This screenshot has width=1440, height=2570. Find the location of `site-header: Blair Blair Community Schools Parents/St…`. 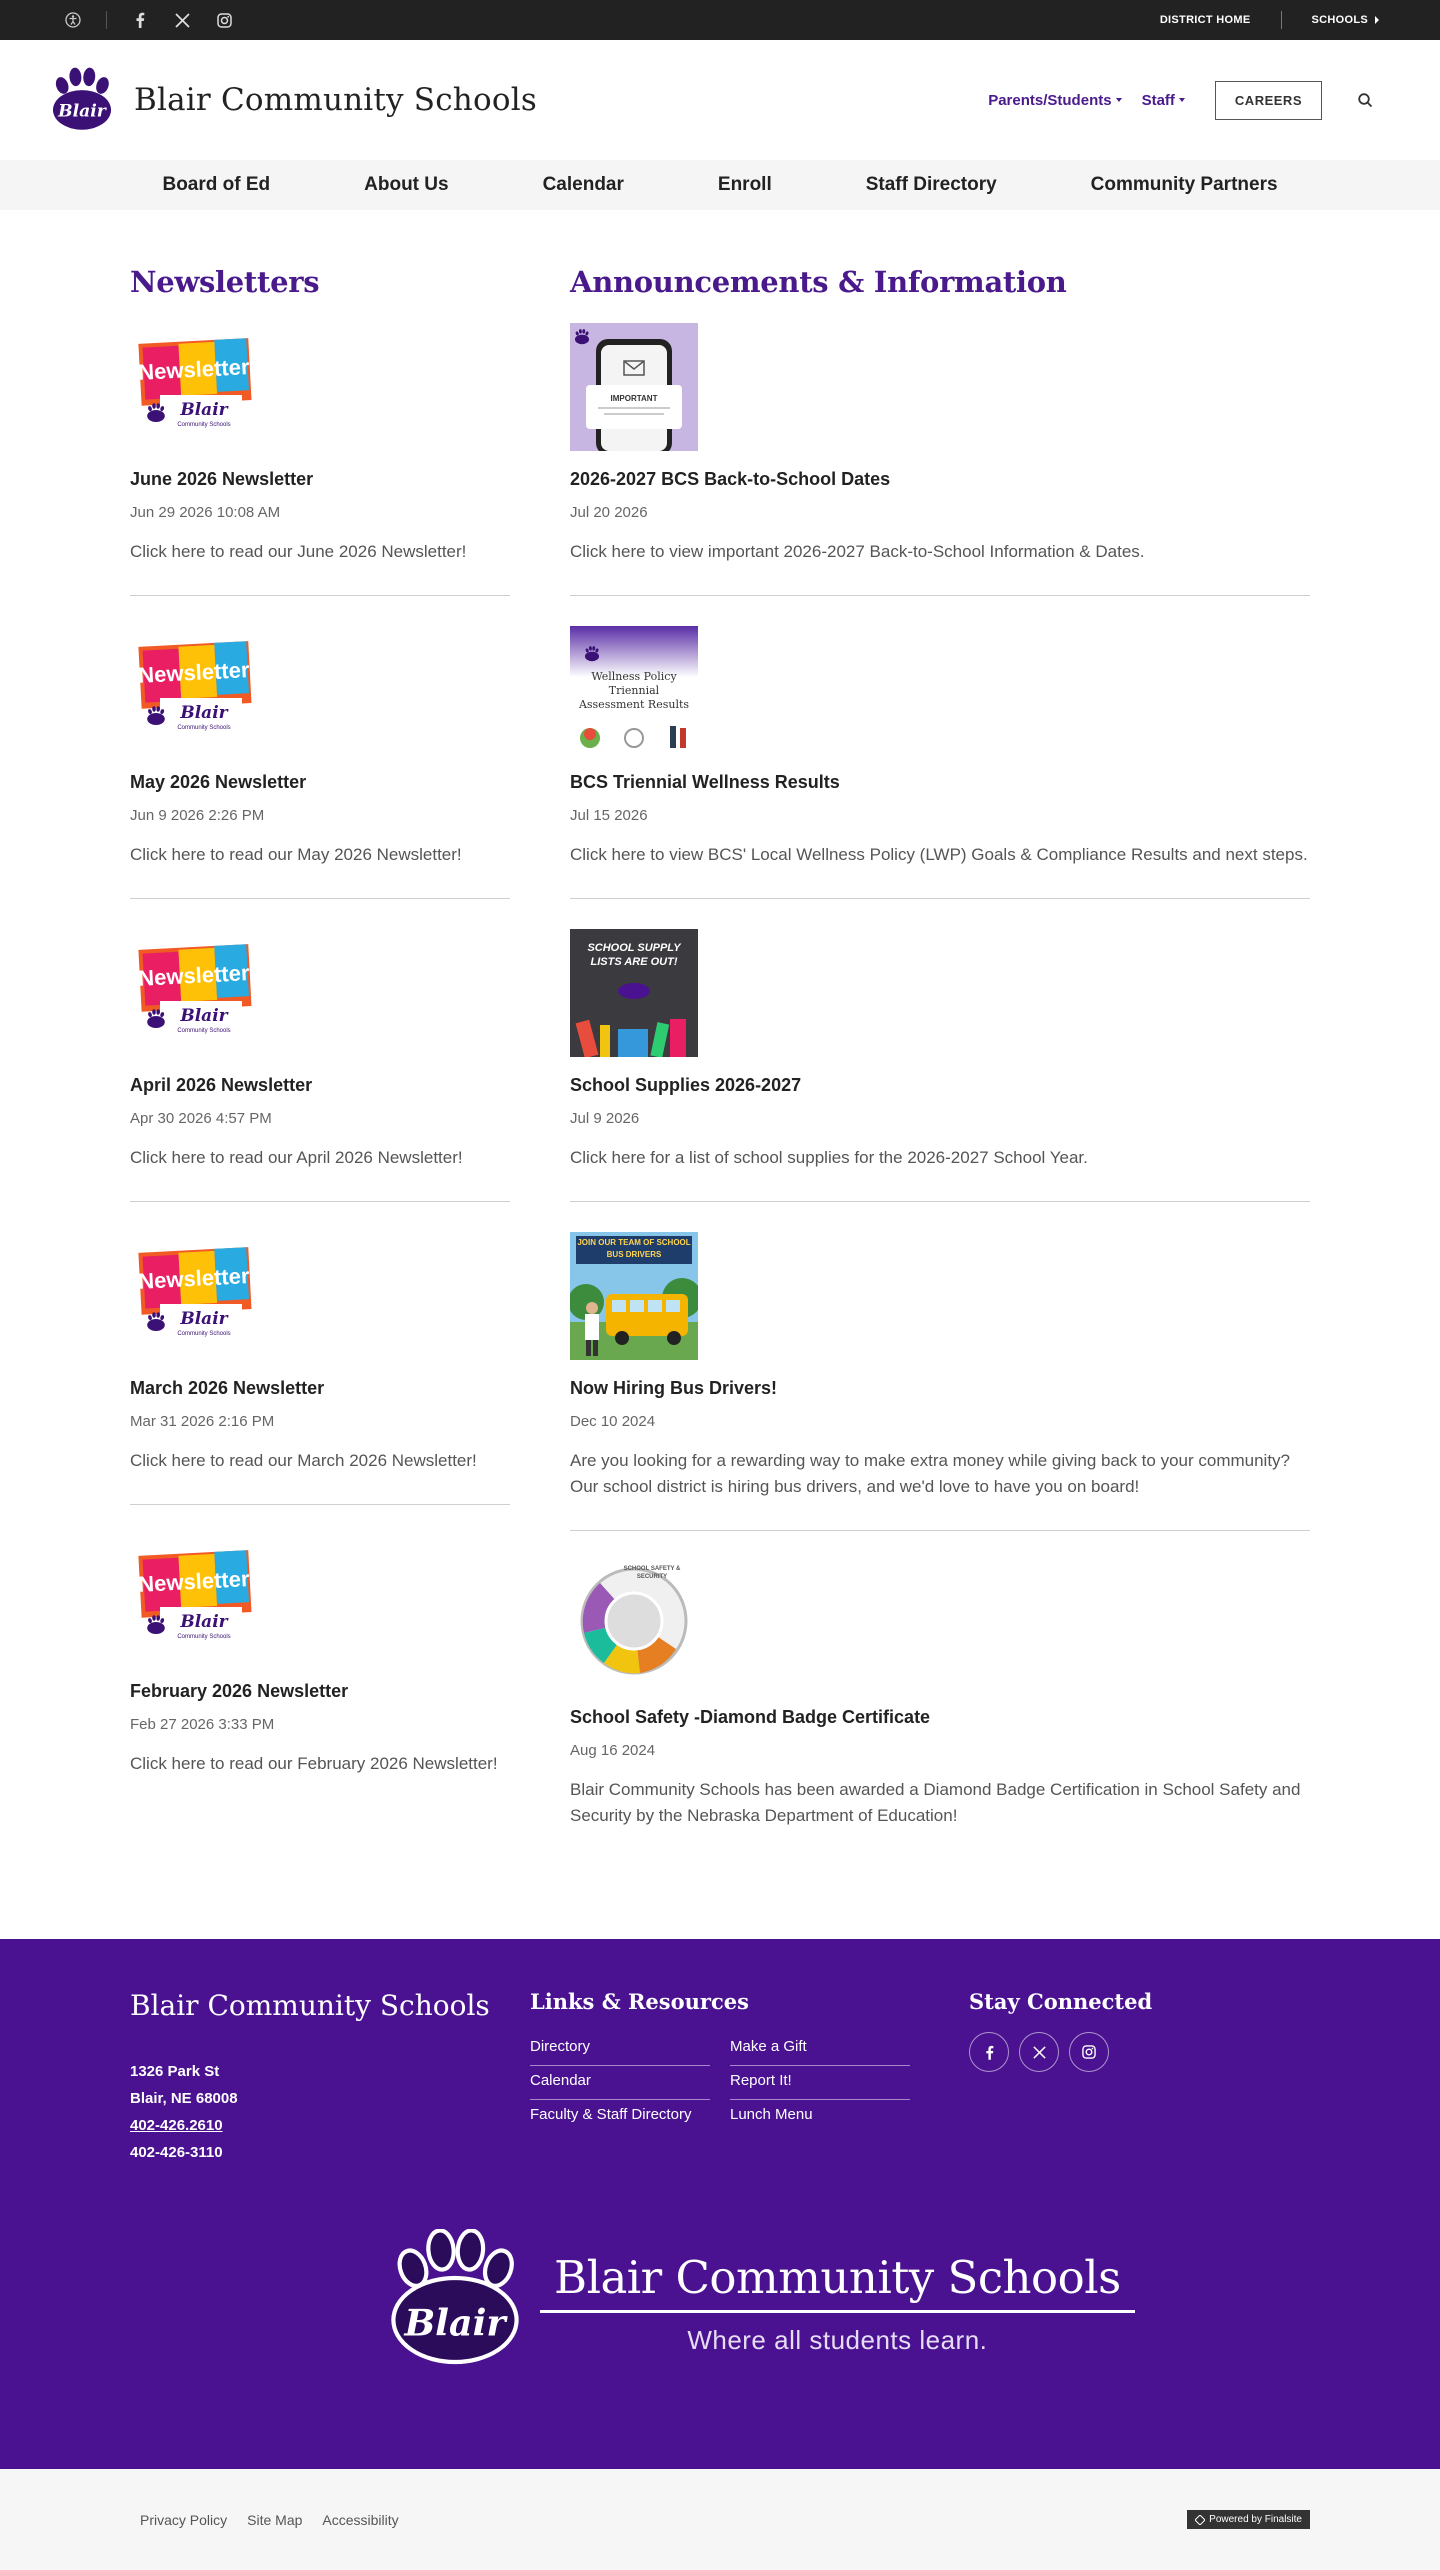

site-header: Blair Blair Community Schools Parents/St… is located at coordinates (720, 100).